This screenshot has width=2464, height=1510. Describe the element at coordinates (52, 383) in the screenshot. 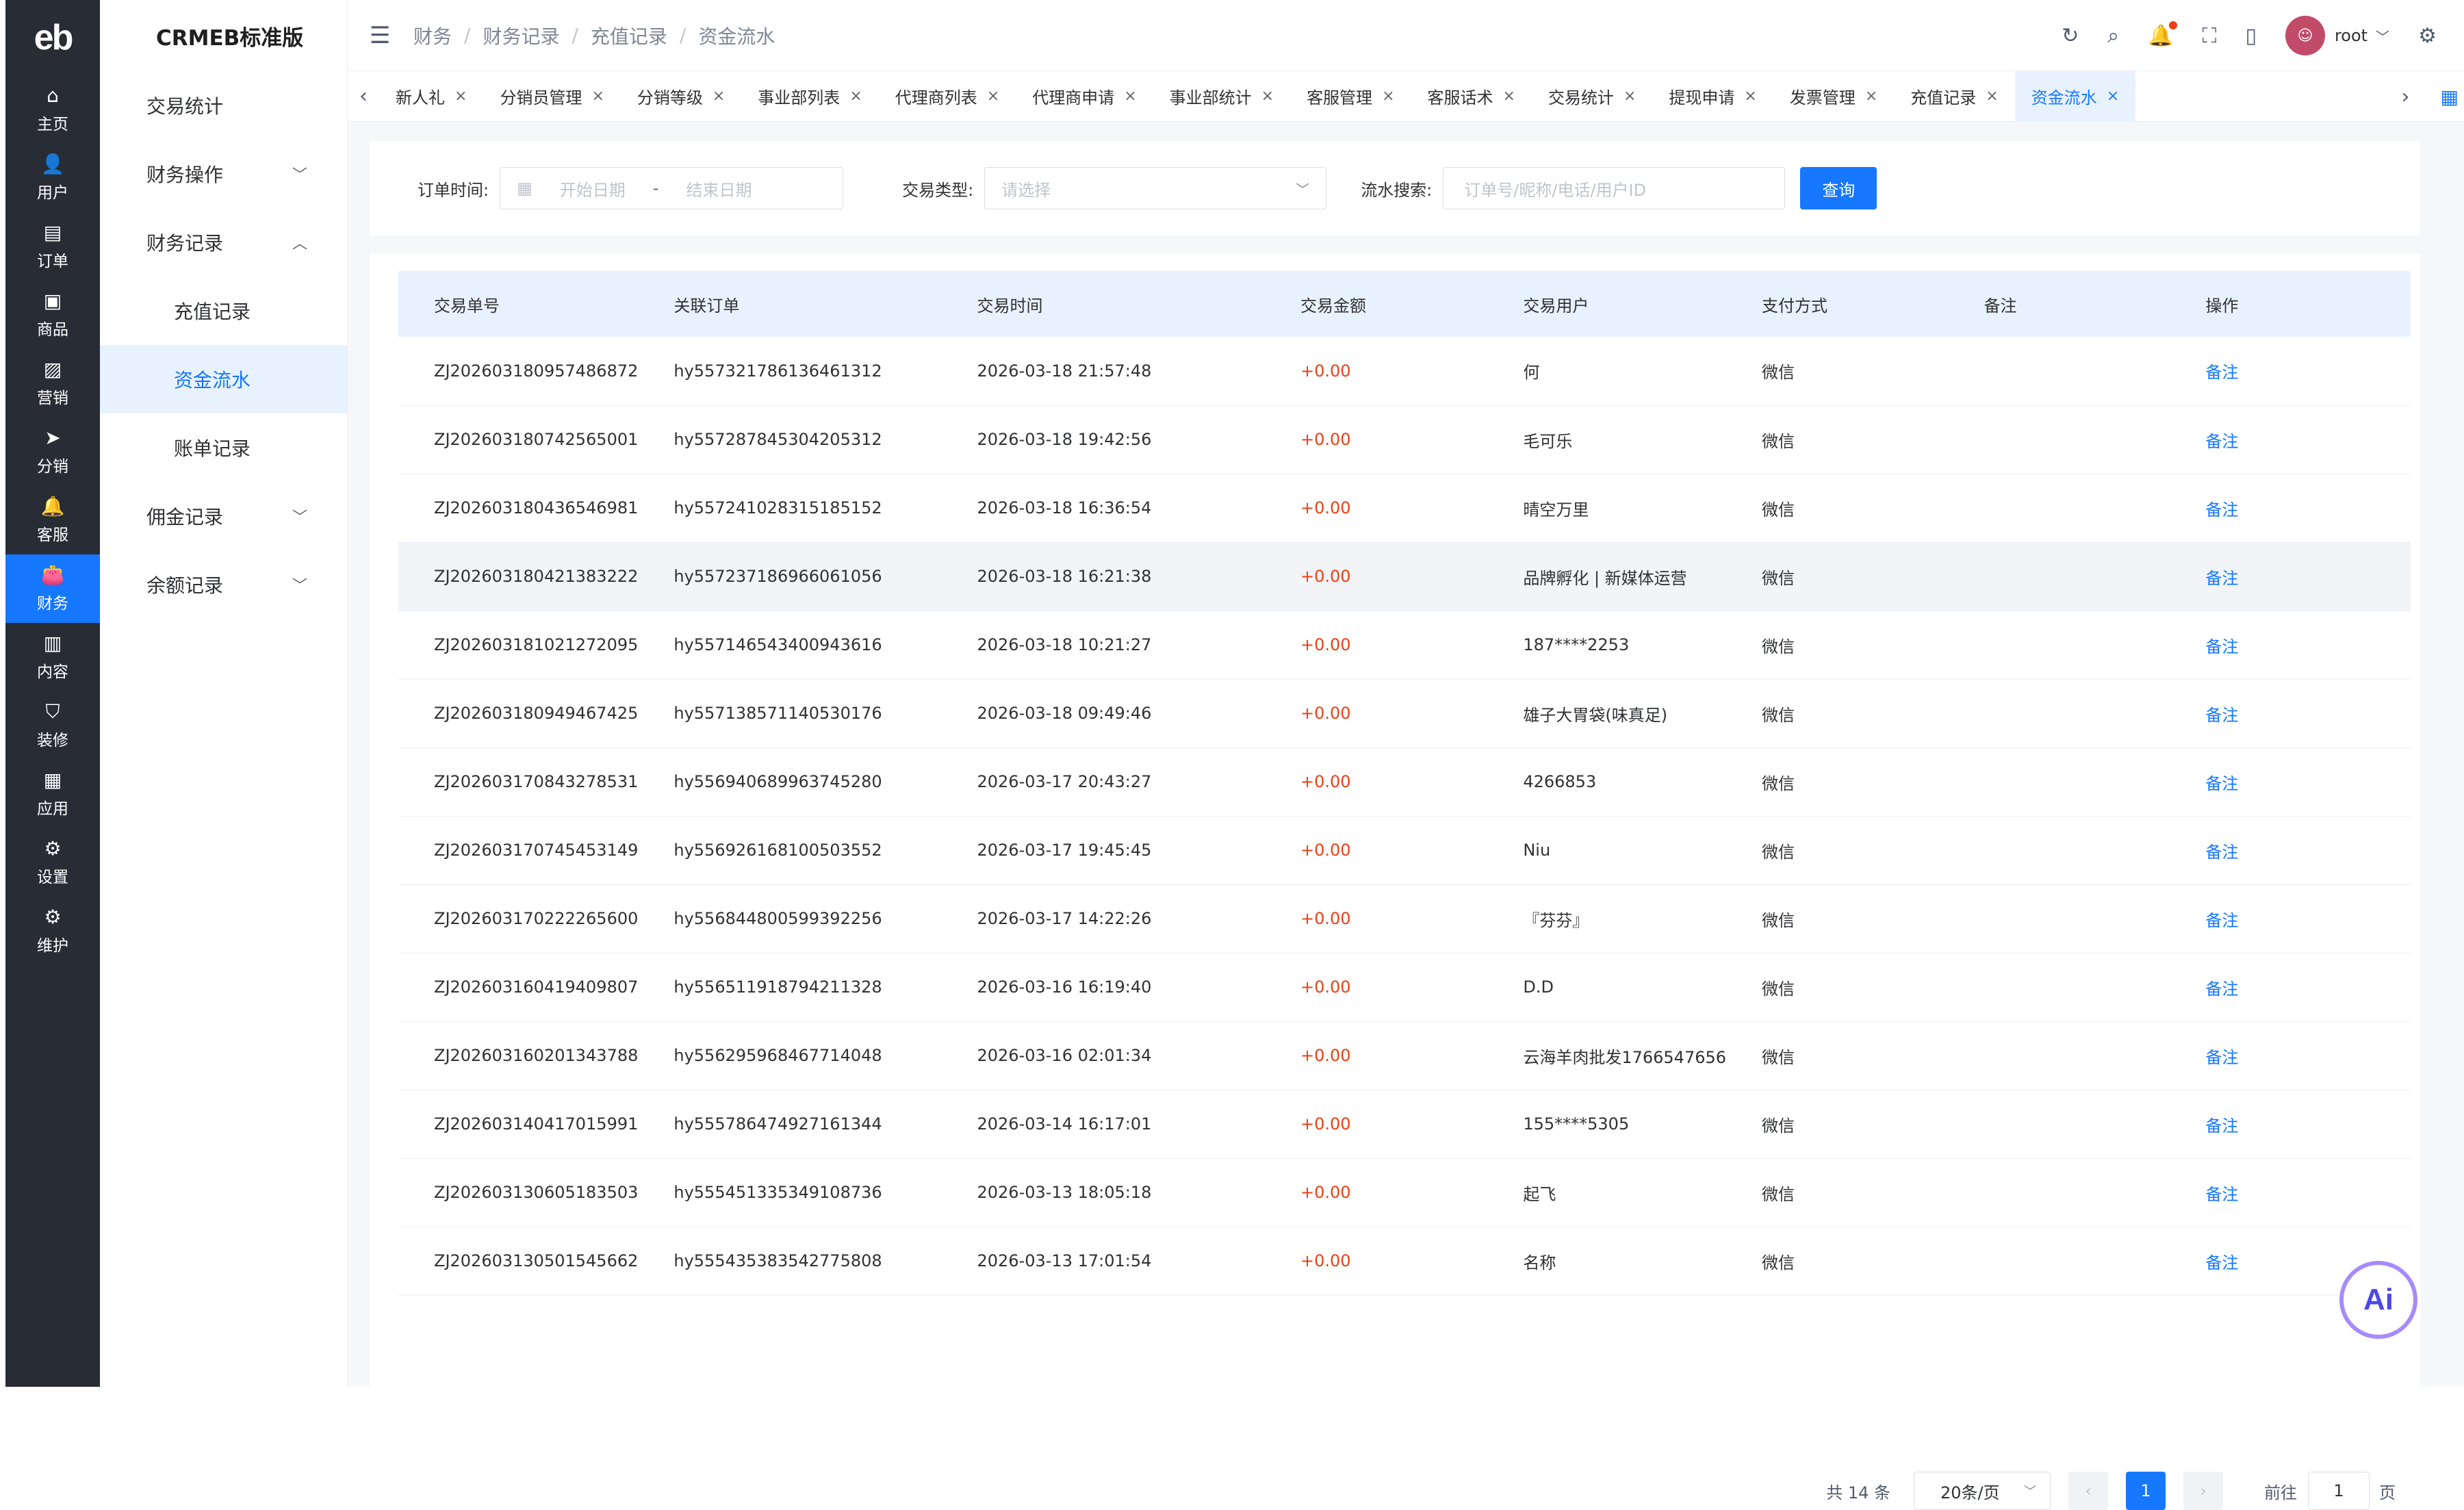

I see `rail-item-marketing: ▨ 营销` at that location.